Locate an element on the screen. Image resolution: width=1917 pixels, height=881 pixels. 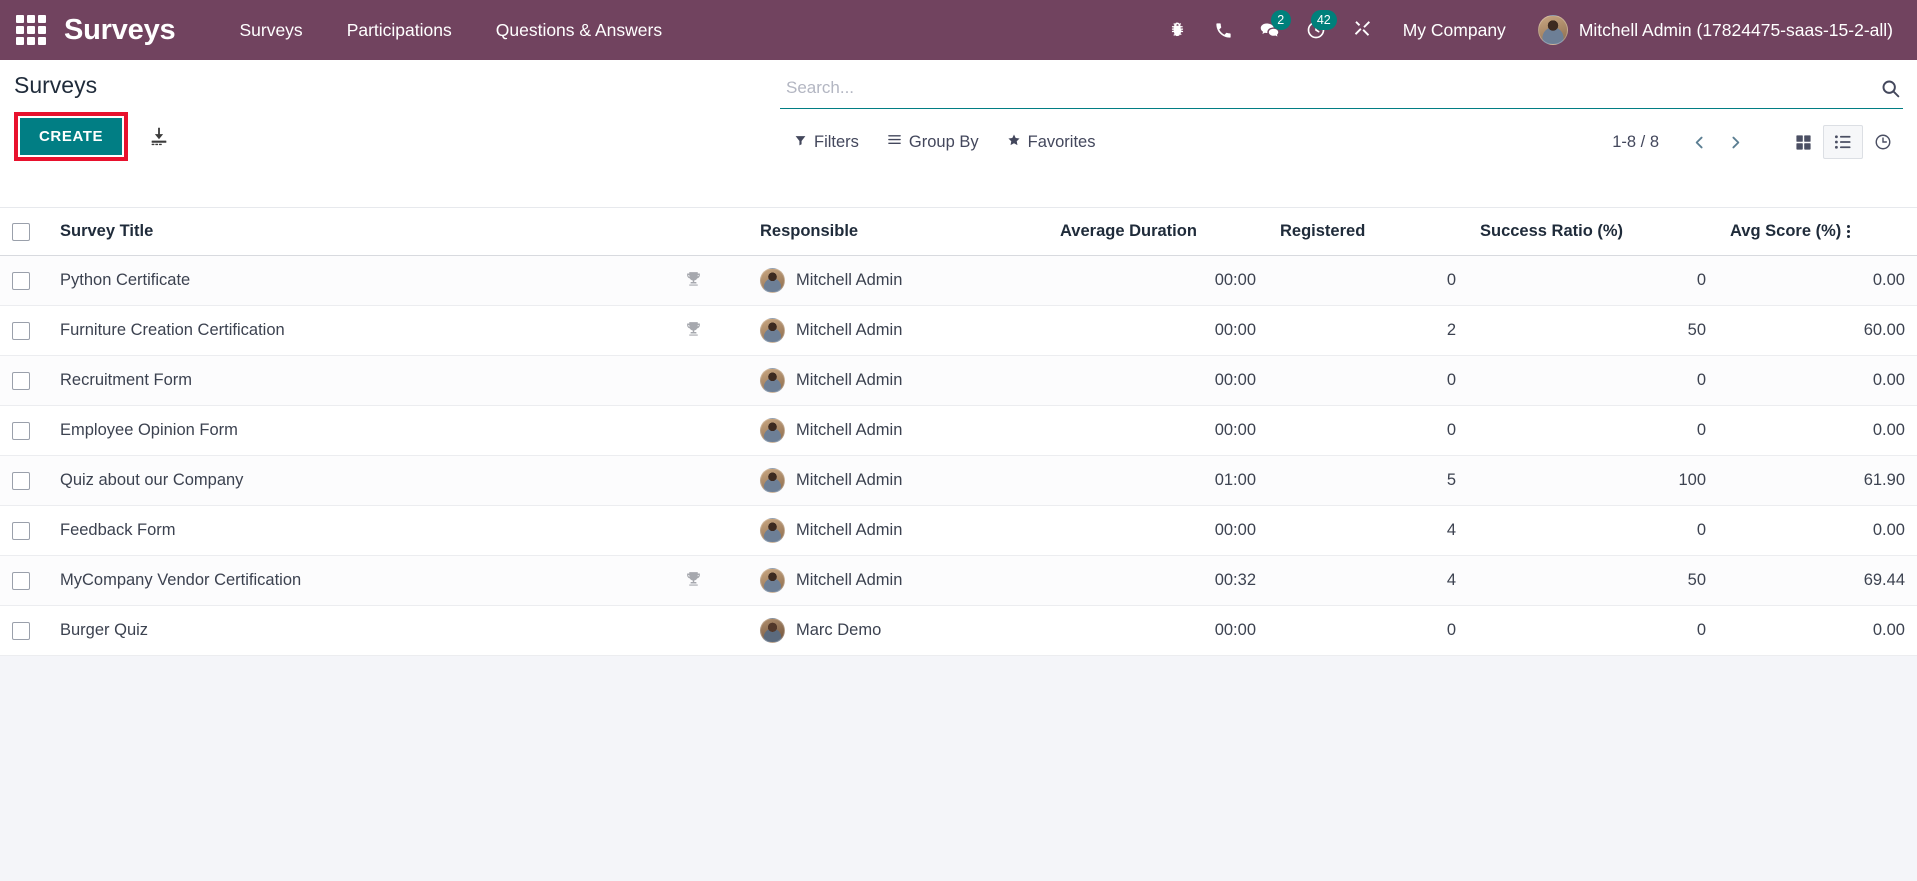
cell-survey-title: MyCompany Vendor Certification is located at coordinates (343, 580).